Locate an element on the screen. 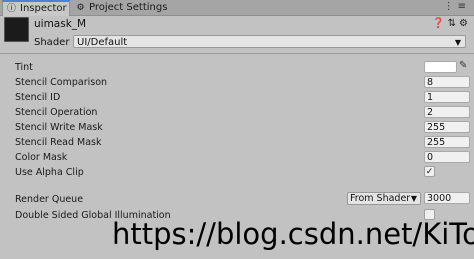 The image size is (474, 259). use-alpha-clip-checkbox: ✓ is located at coordinates (429, 171).